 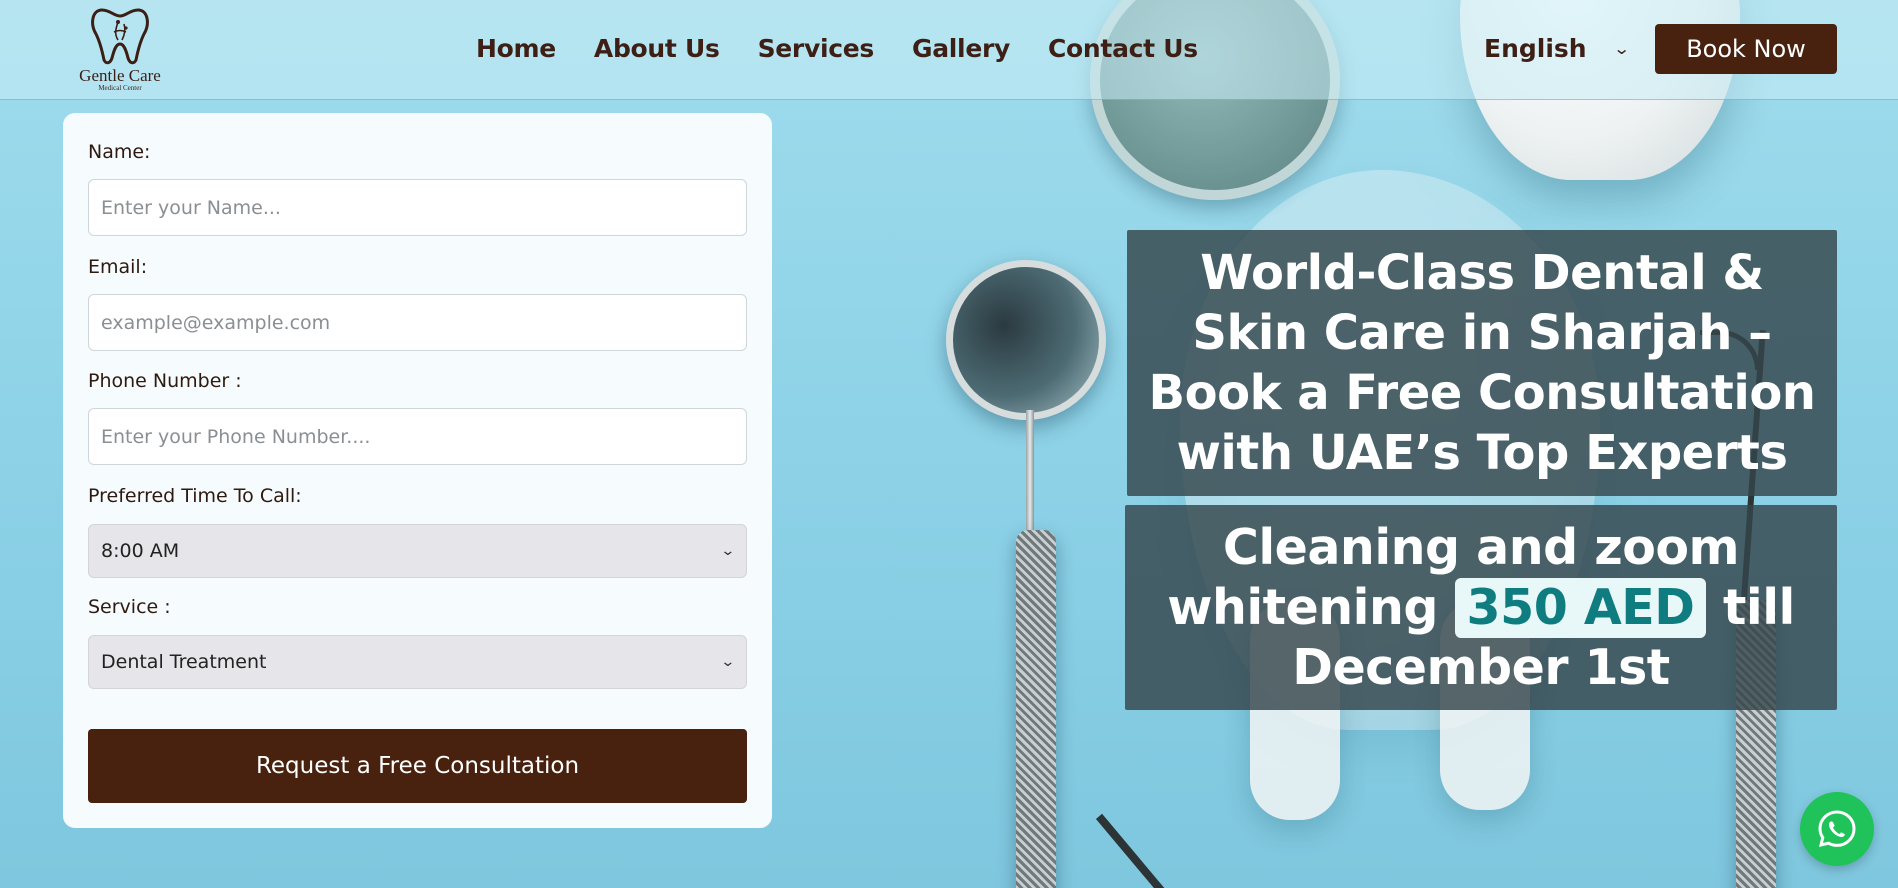 What do you see at coordinates (961, 48) in the screenshot?
I see `nav-item-gallery: Gallery` at bounding box center [961, 48].